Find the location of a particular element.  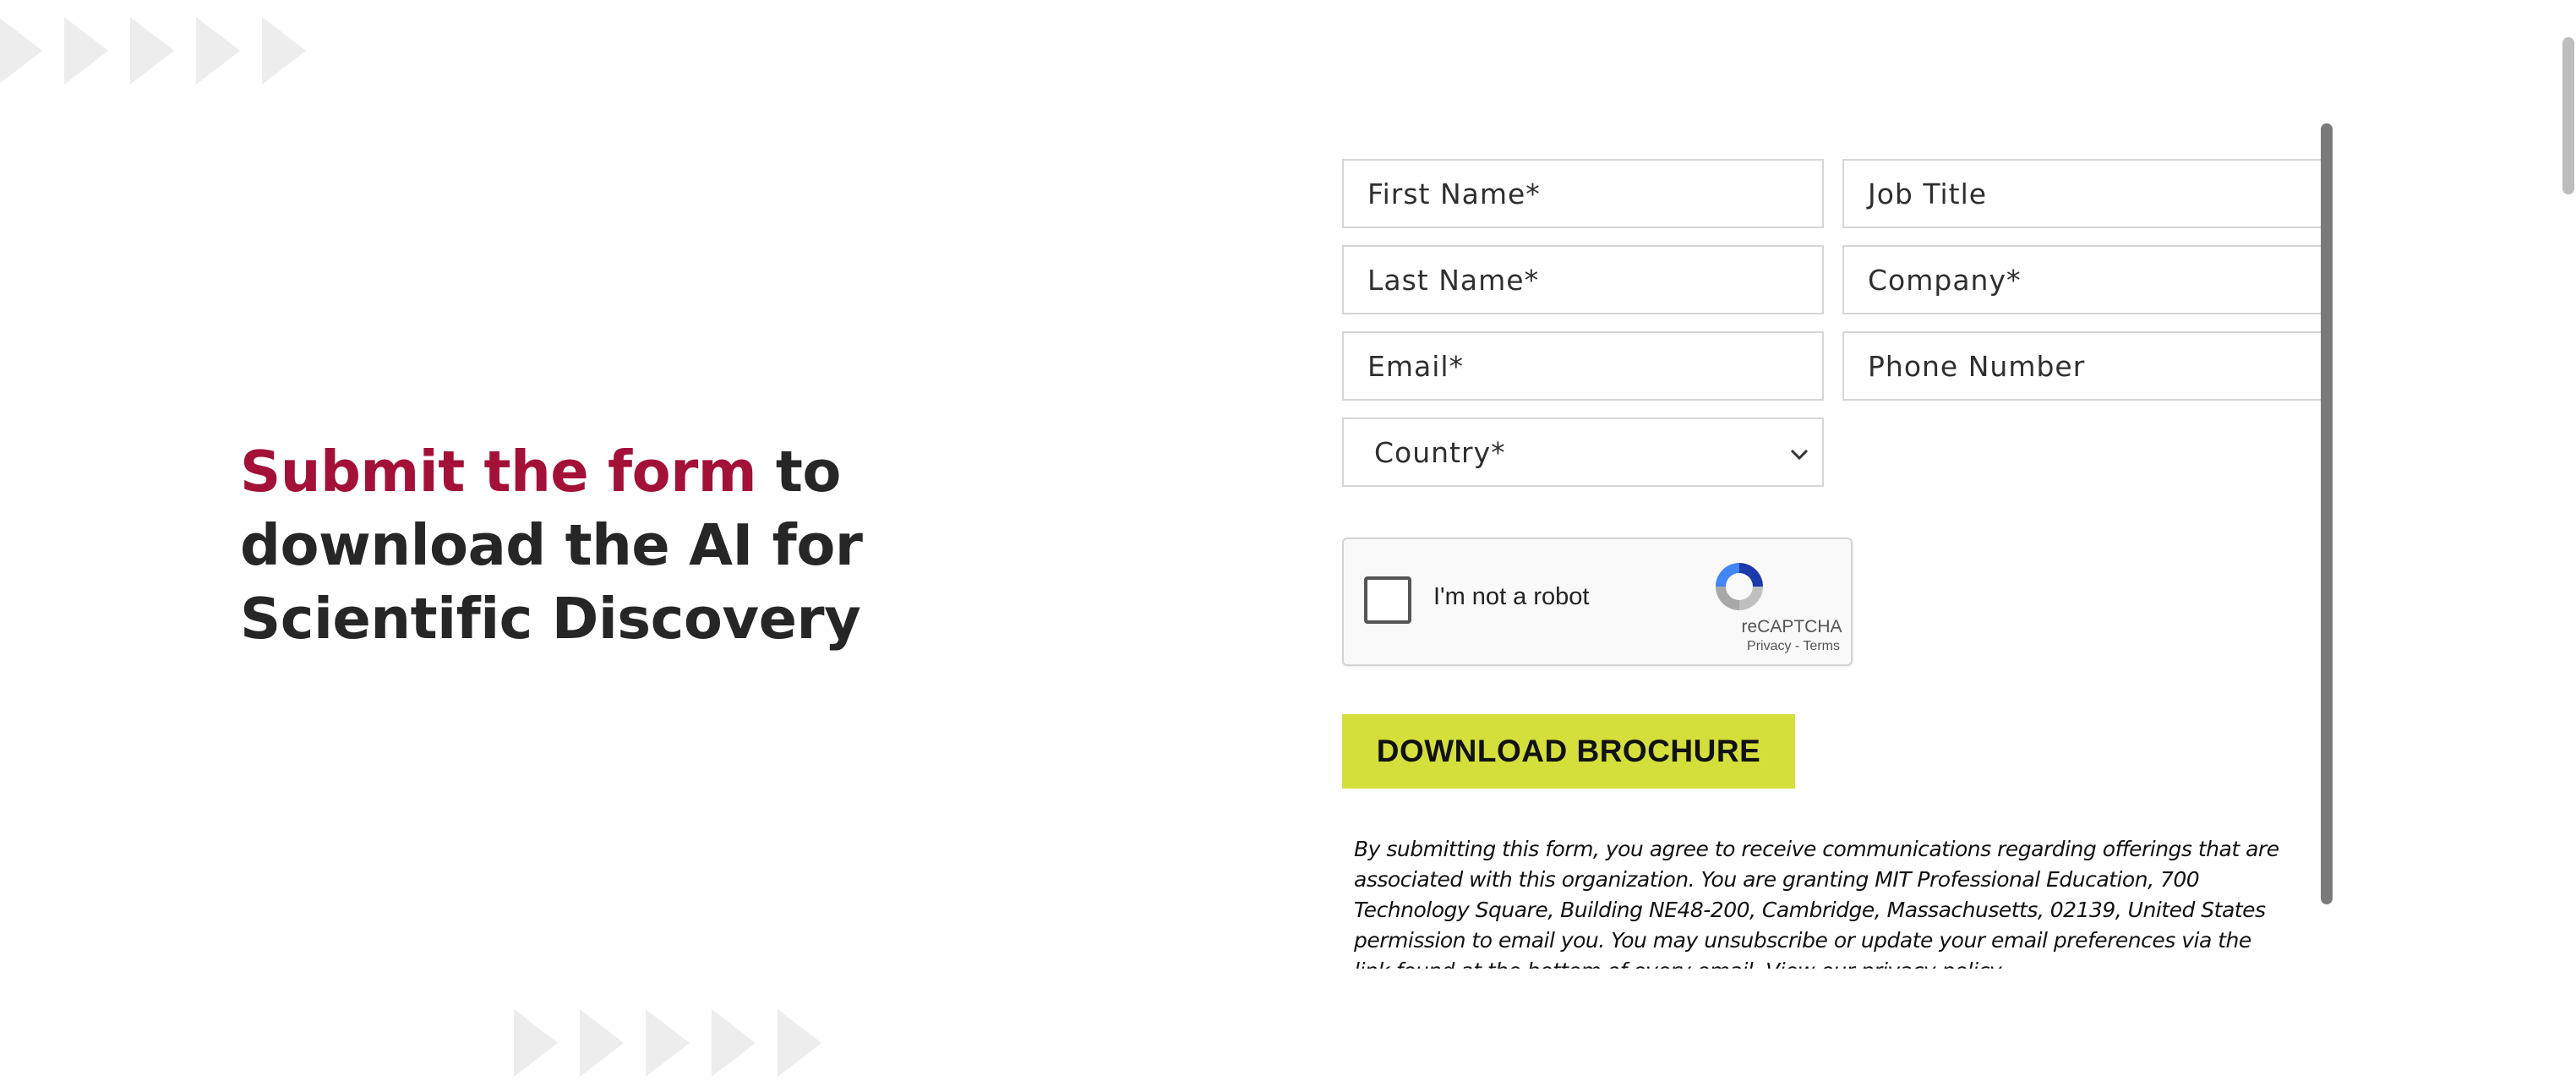

page-scrollbar is located at coordinates (2568, 115).